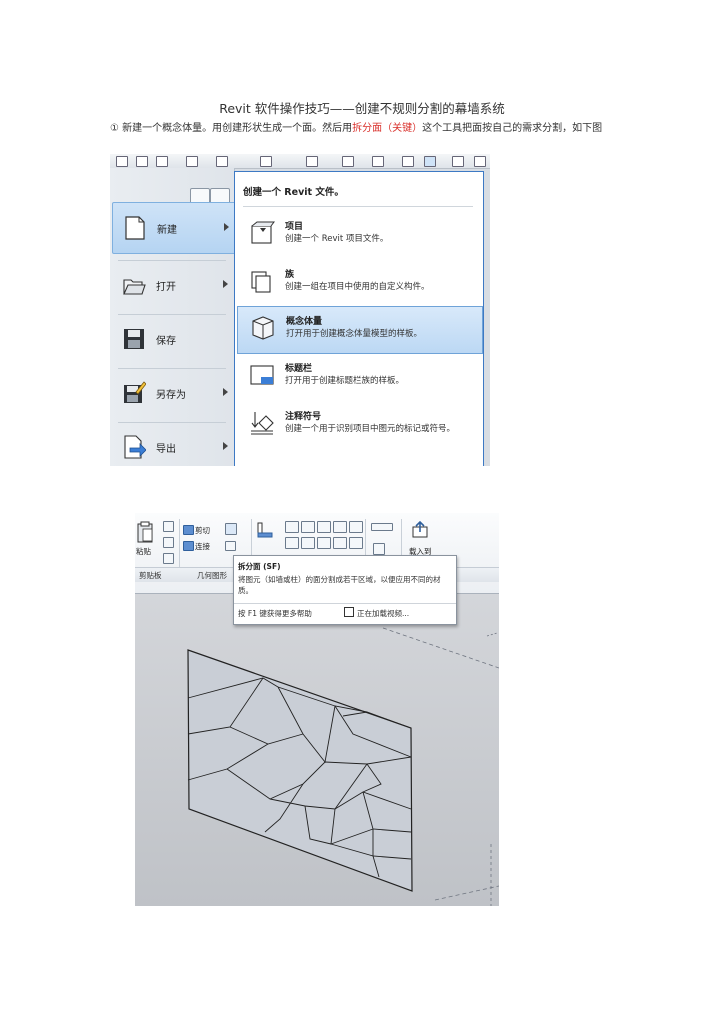 This screenshot has height=1024, width=724. Describe the element at coordinates (168, 558) in the screenshot. I see `match-properties-icon` at that location.